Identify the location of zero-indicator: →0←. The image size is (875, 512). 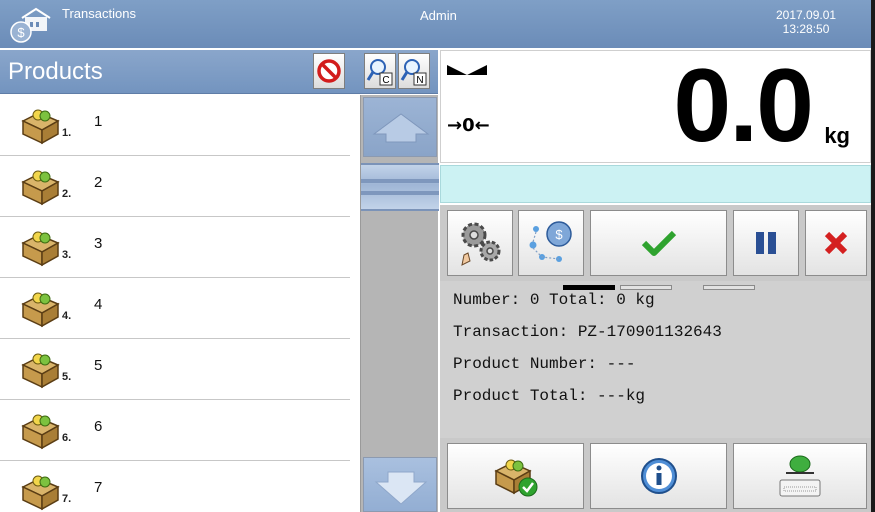
(468, 125).